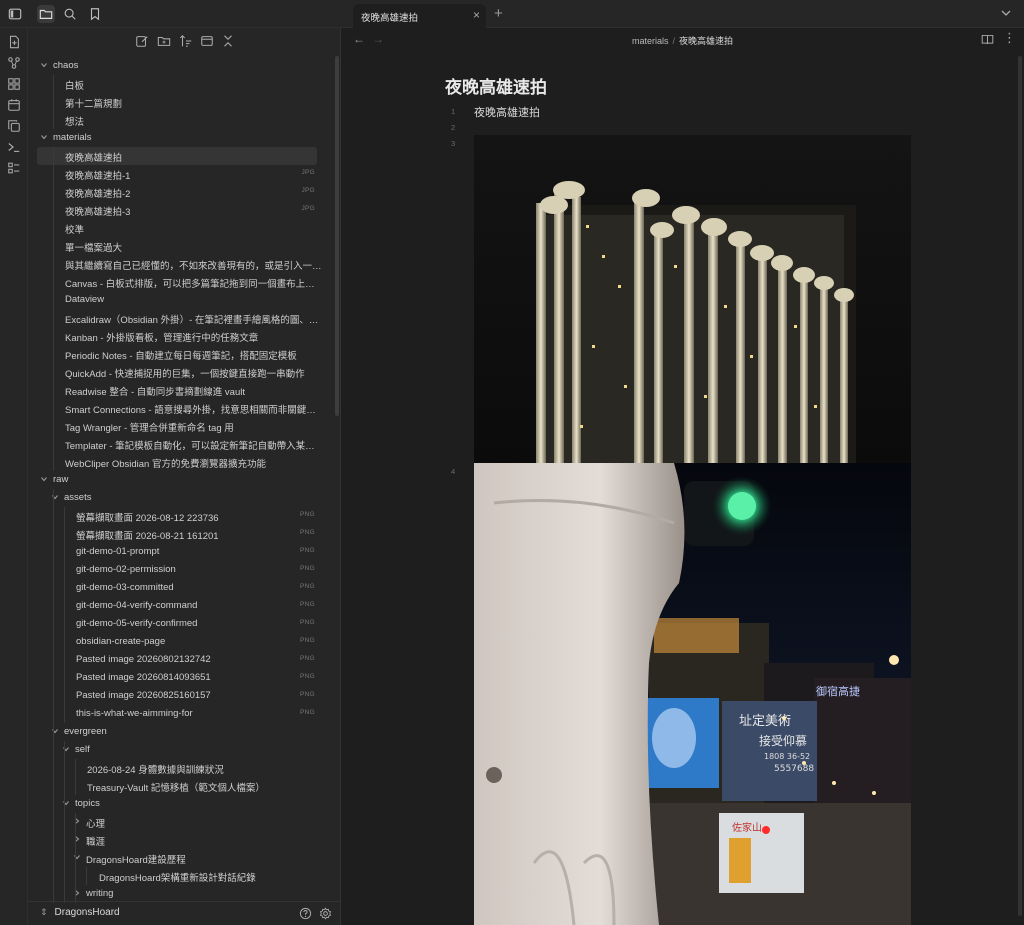 The image size is (1024, 925). I want to click on file-item: 2026-08-24 身體數據與訓練狀況, so click(180, 768).